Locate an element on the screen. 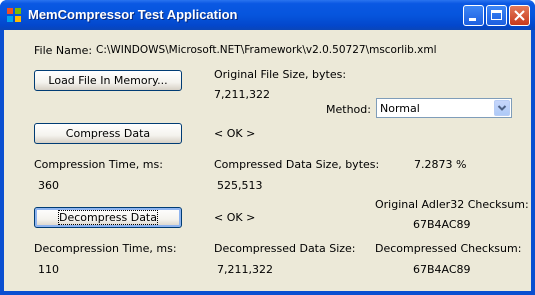 The height and width of the screenshot is (295, 535). decompress-data-button: Decompress Data is located at coordinates (108, 217).